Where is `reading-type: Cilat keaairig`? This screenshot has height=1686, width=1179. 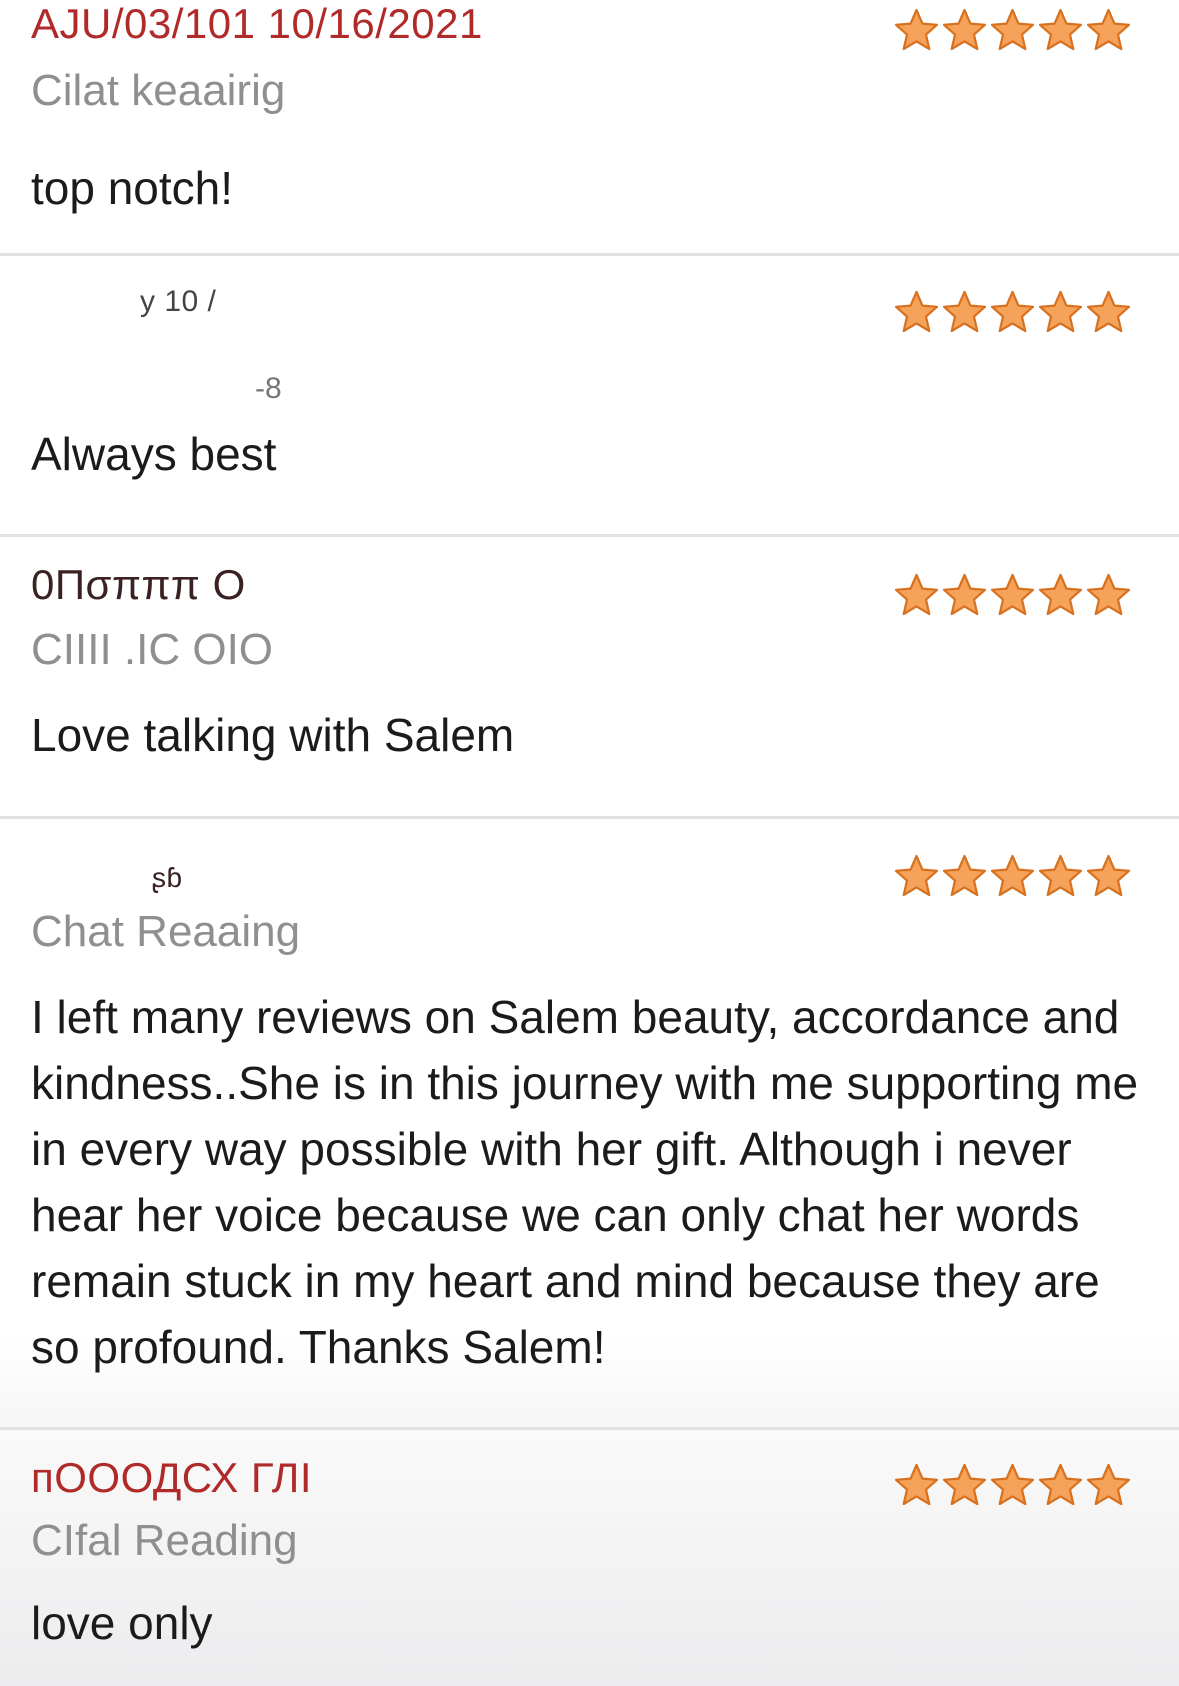 reading-type: Cilat keaairig is located at coordinates (158, 90).